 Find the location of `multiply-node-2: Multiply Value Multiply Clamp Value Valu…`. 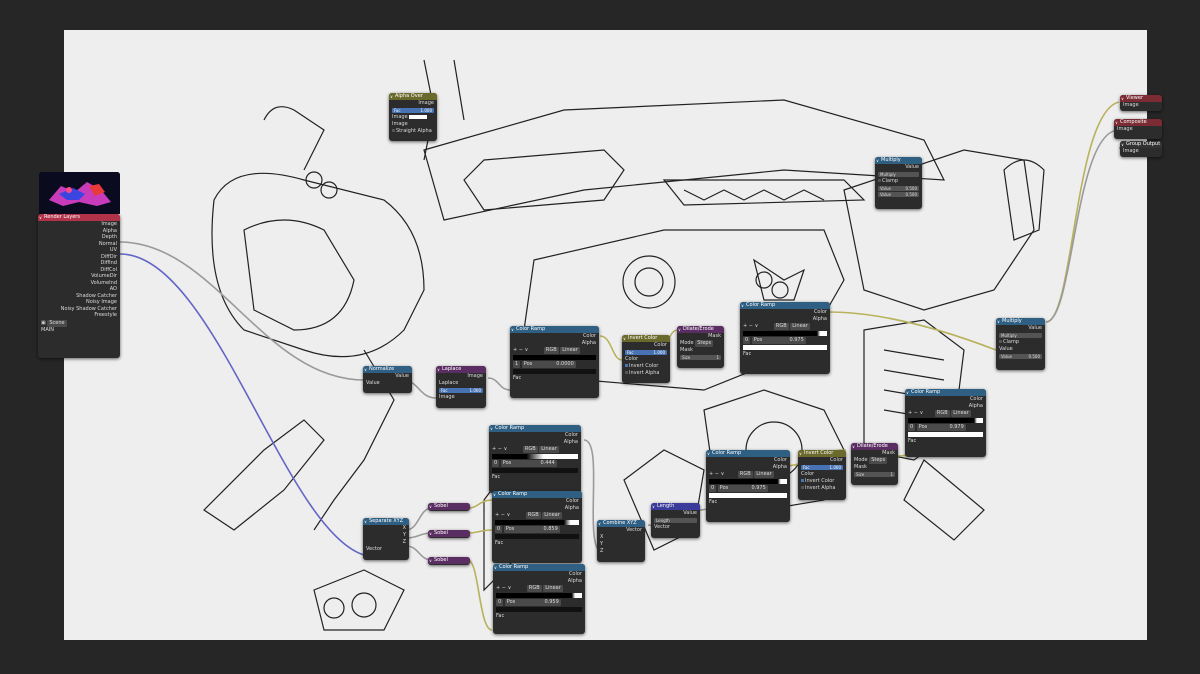

multiply-node-2: Multiply Value Multiply Clamp Value Valu… is located at coordinates (1020, 344).